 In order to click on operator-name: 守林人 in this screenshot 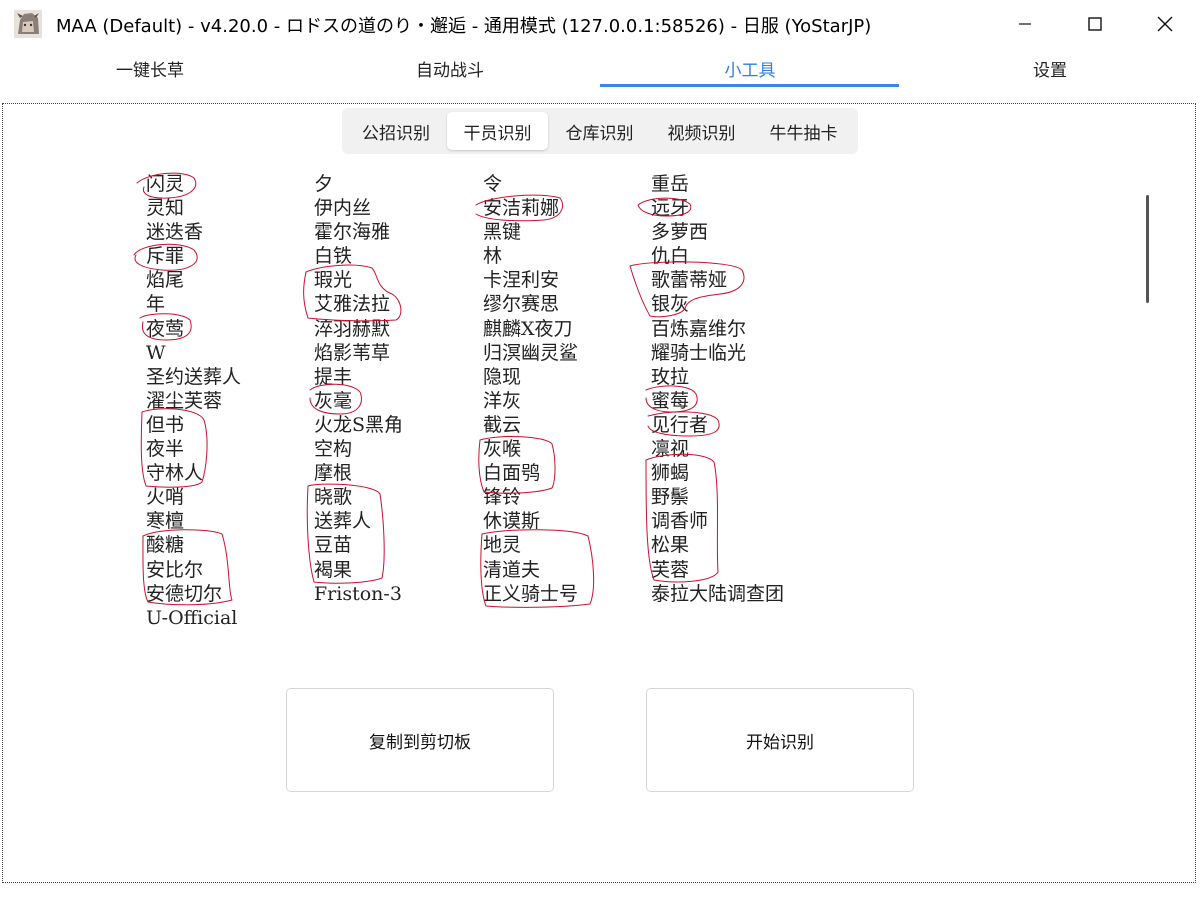, I will do `click(175, 473)`.